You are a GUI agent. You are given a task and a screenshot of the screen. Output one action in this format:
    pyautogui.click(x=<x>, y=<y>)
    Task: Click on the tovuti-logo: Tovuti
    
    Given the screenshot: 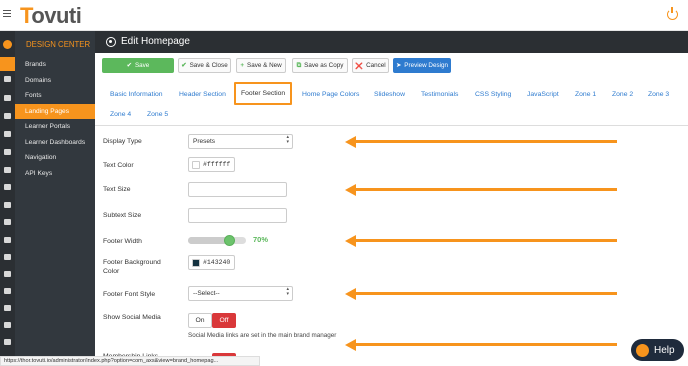 What is the action you would take?
    pyautogui.click(x=51, y=16)
    